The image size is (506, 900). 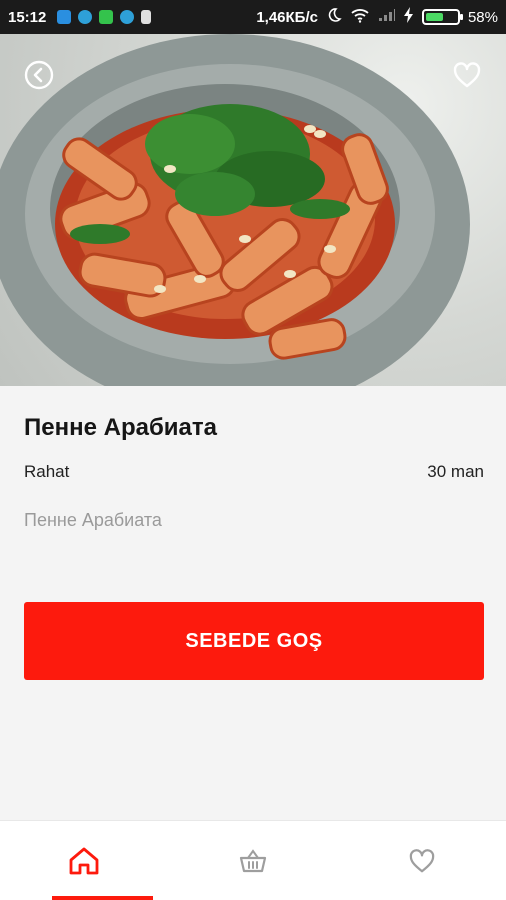 What do you see at coordinates (408, 17) in the screenshot?
I see `charging-icon` at bounding box center [408, 17].